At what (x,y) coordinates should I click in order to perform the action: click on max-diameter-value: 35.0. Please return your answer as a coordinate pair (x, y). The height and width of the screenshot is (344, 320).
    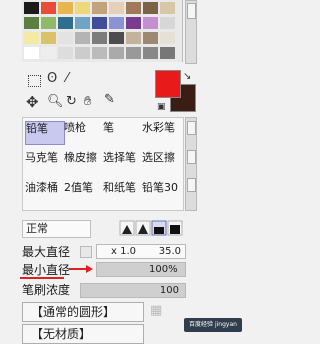
    Looking at the image, I should click on (170, 251).